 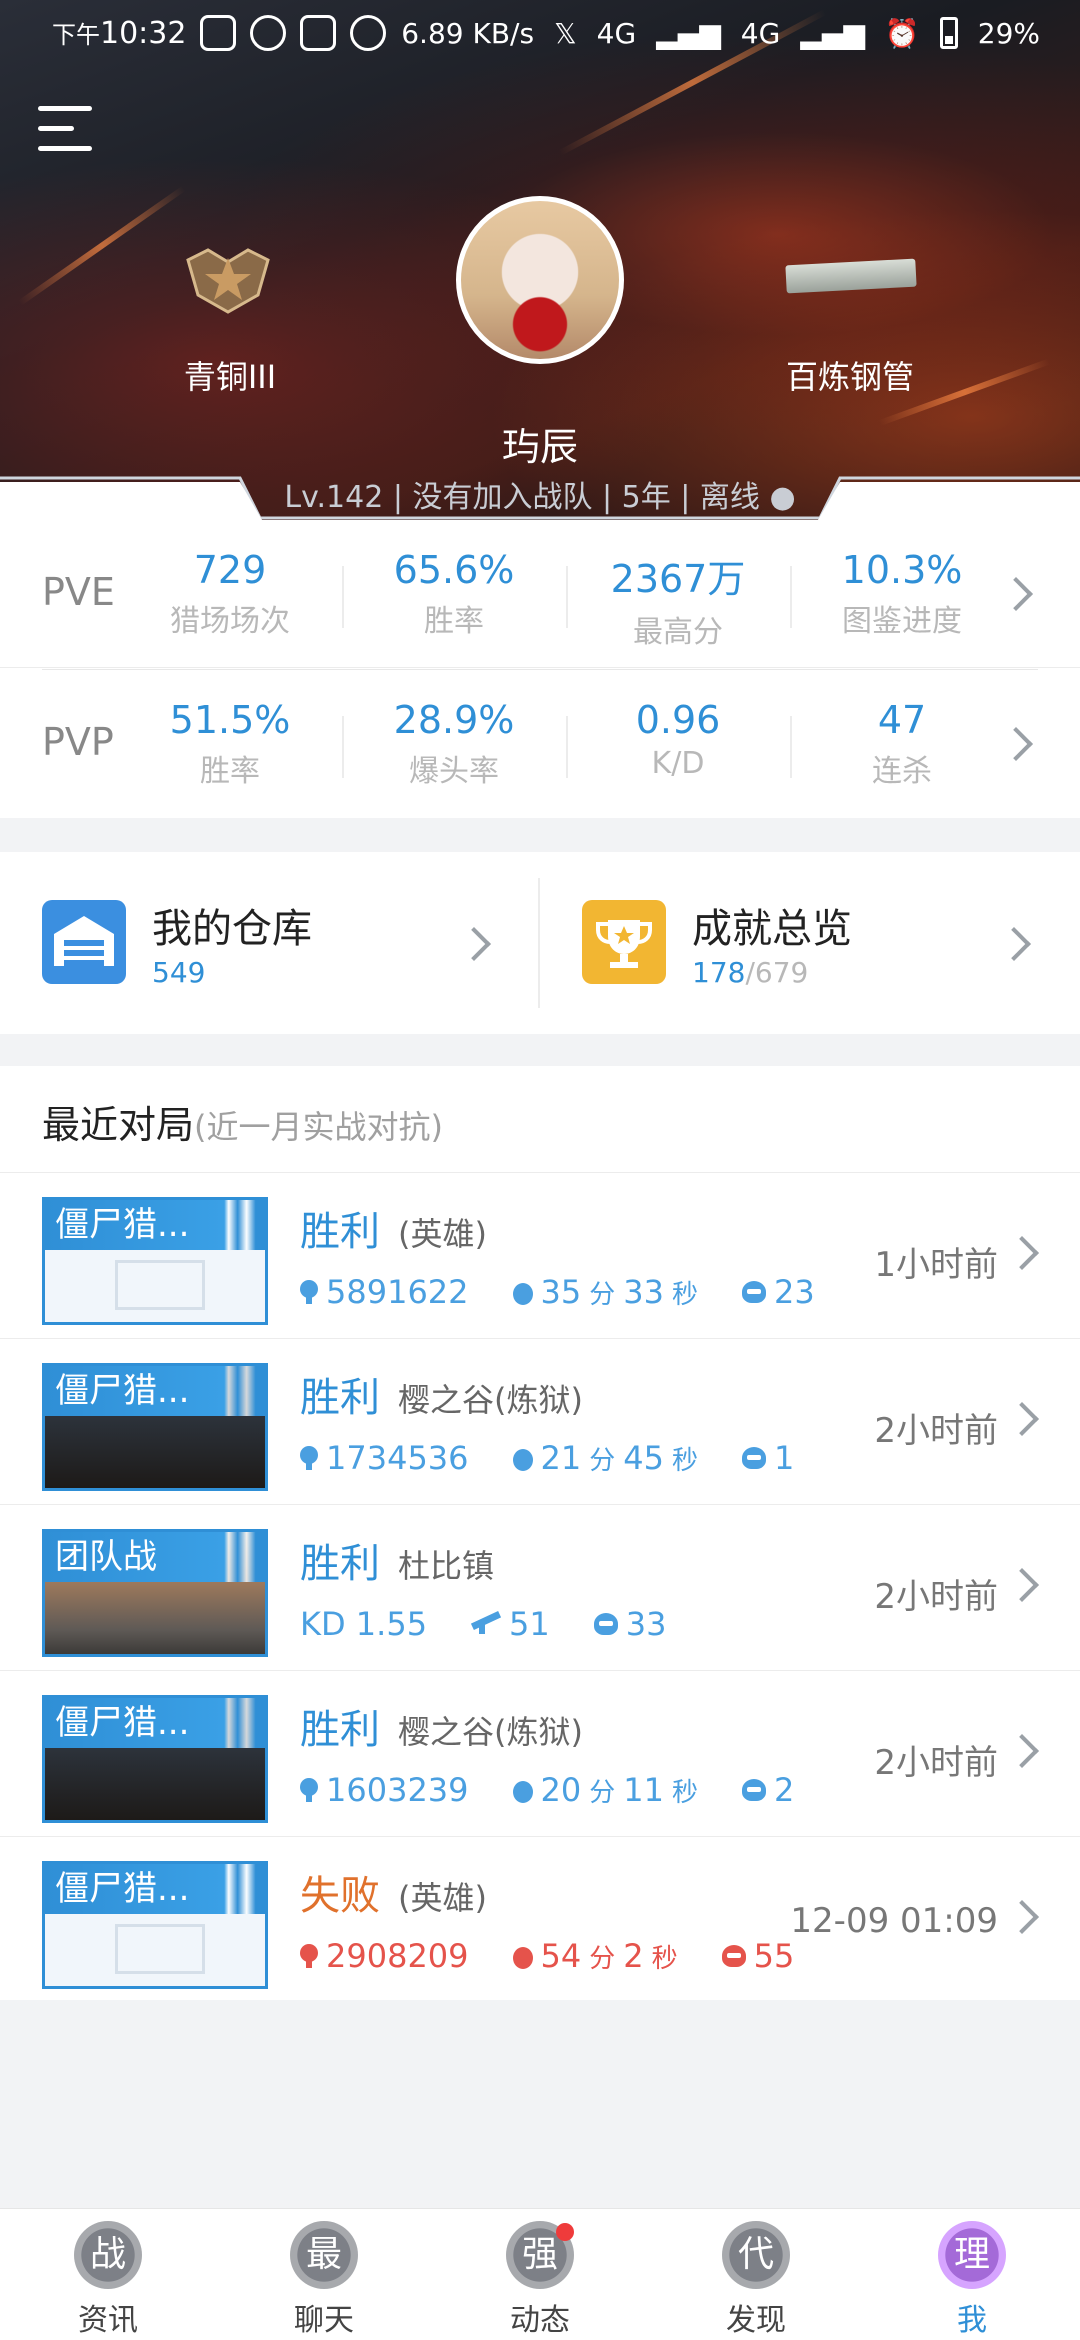 I want to click on app-notification-icon, so click(x=218, y=33).